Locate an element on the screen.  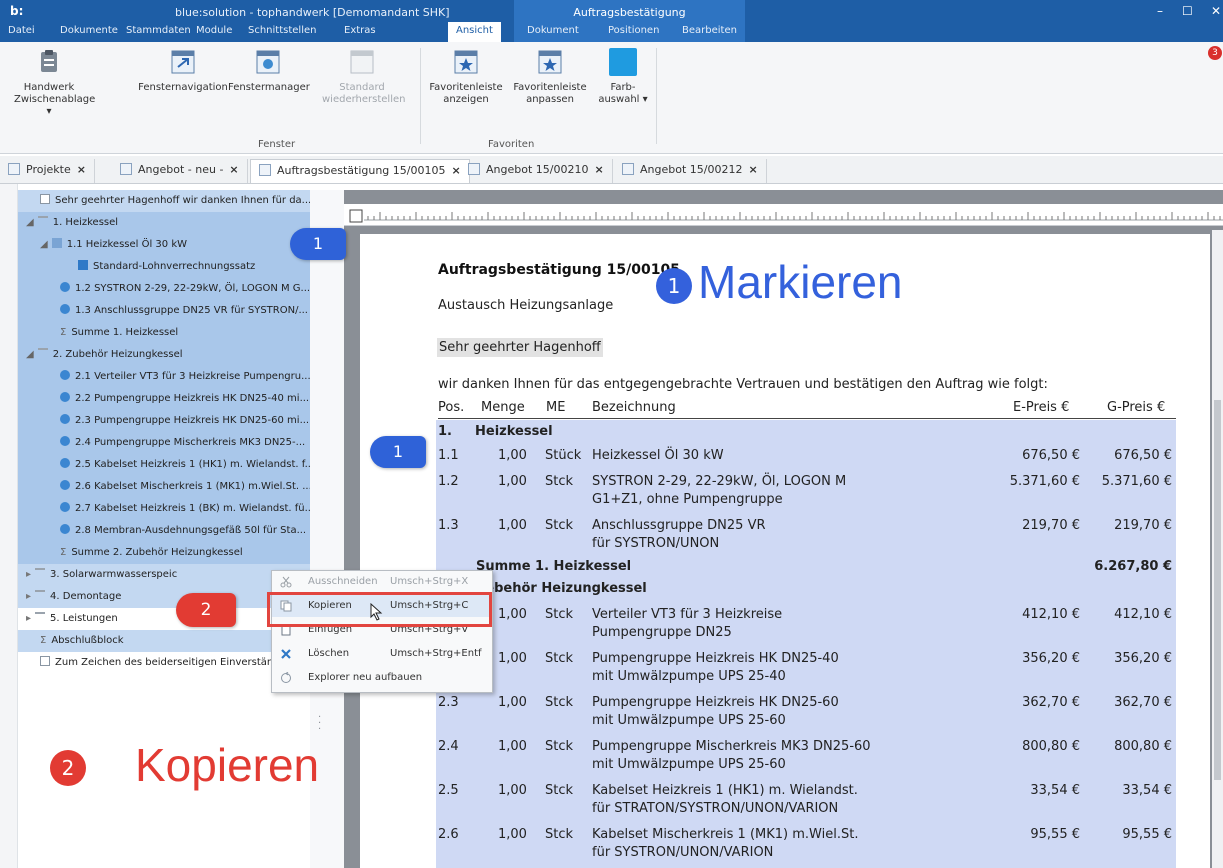
maximize-button: ☐ is located at coordinates (1187, 11).